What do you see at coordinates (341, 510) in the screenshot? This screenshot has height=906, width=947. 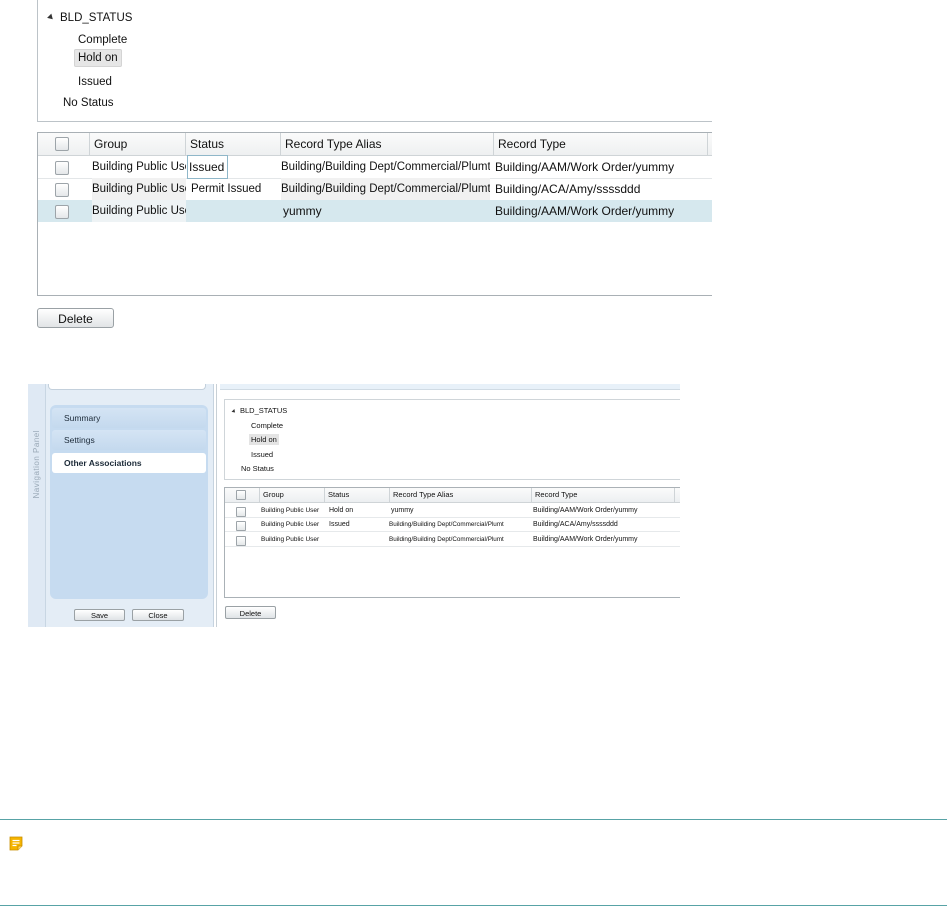 I see `cell-status: Hold on` at bounding box center [341, 510].